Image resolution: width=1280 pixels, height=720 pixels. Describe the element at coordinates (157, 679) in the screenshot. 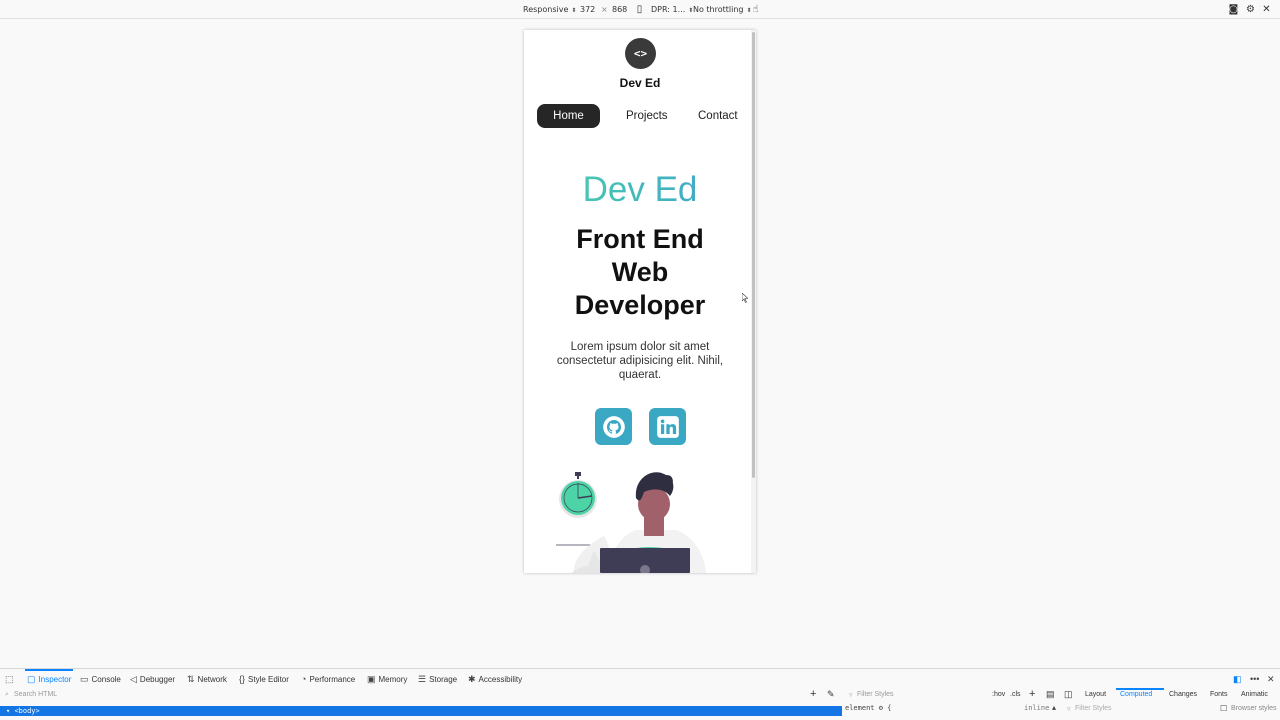

I see `tab-label: Debugger` at that location.